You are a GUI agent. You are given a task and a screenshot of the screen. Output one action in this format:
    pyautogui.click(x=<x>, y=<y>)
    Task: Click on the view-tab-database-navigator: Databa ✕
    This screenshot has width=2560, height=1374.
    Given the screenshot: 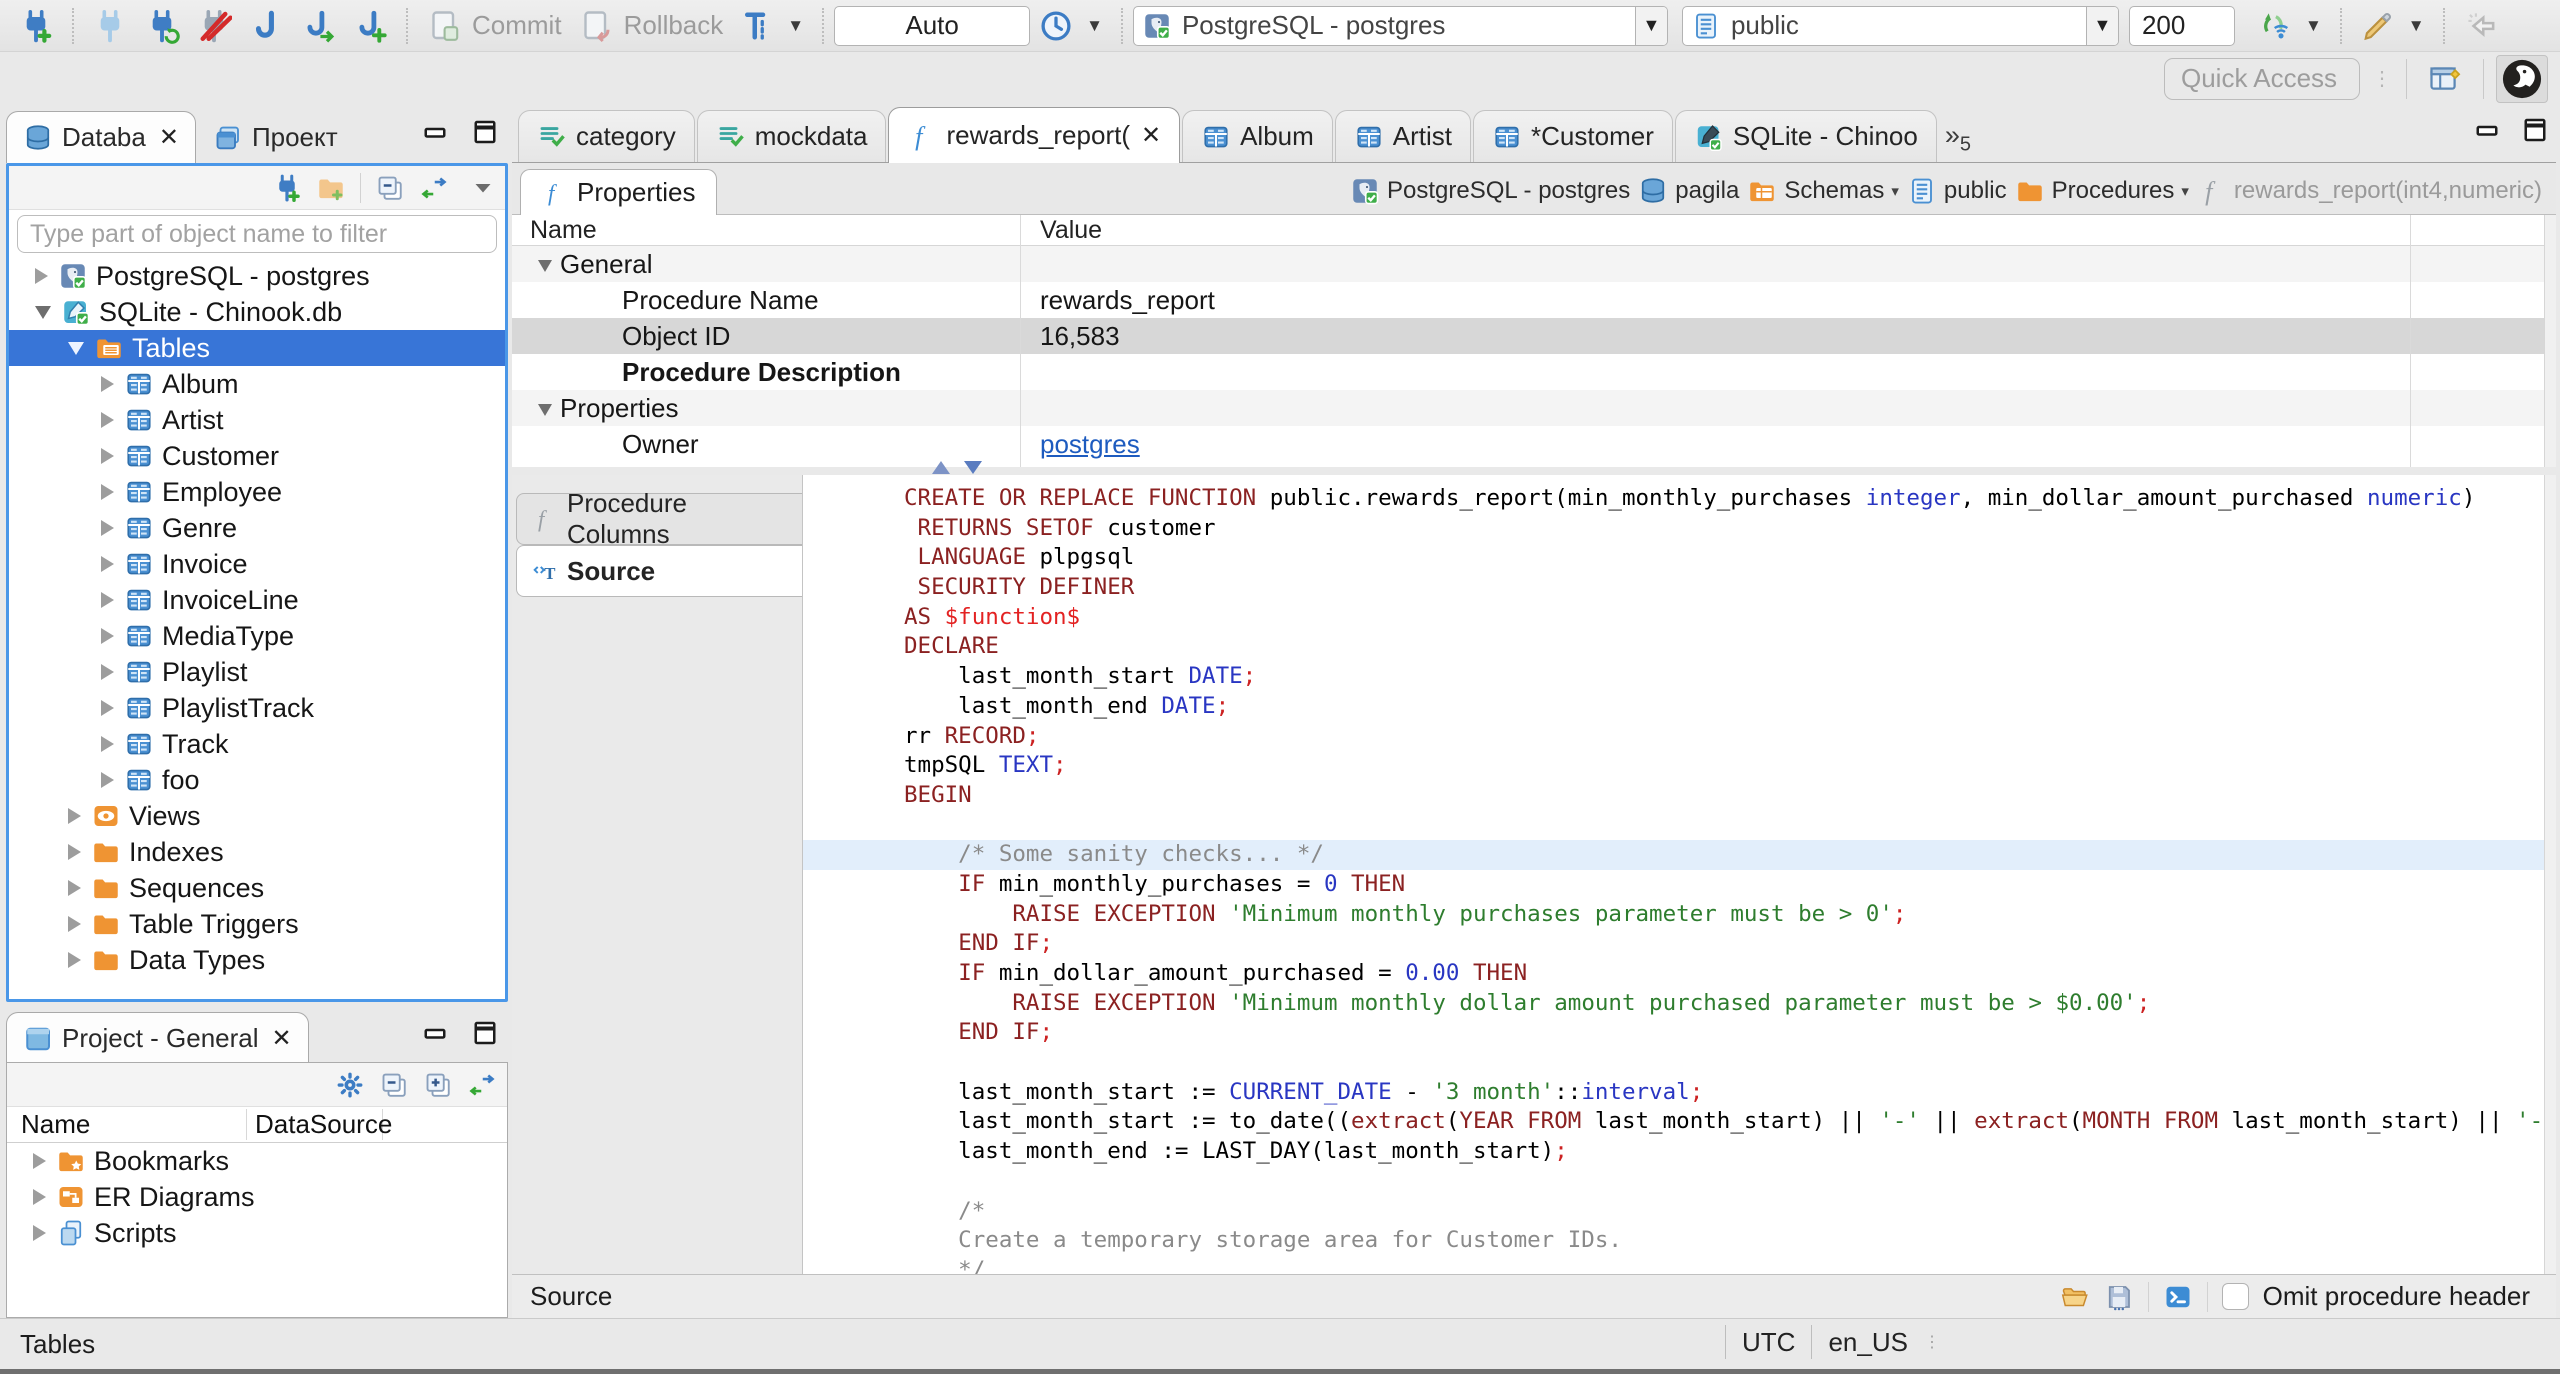 What is the action you would take?
    pyautogui.click(x=101, y=137)
    